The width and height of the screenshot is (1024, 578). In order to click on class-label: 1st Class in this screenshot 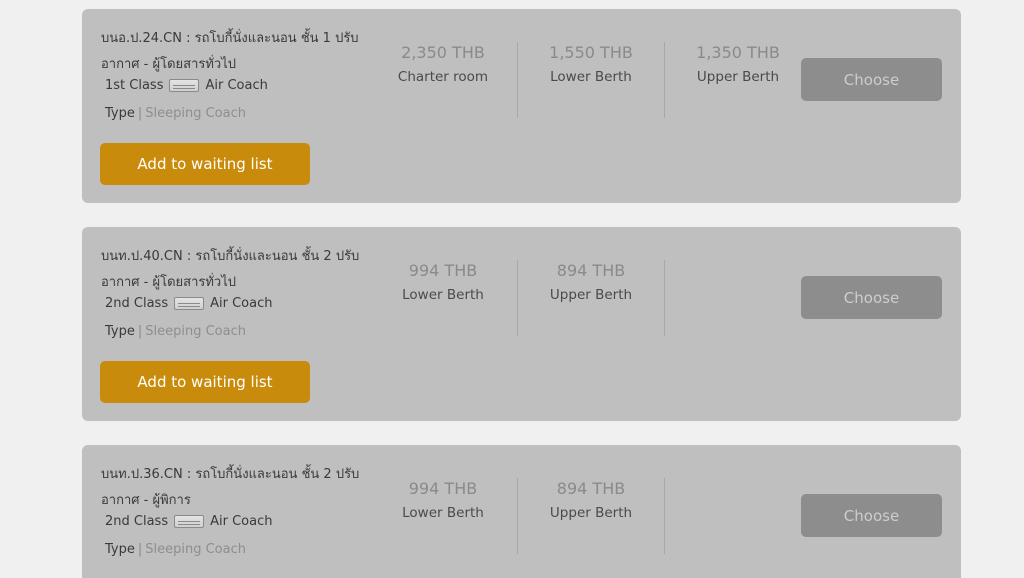, I will do `click(134, 85)`.